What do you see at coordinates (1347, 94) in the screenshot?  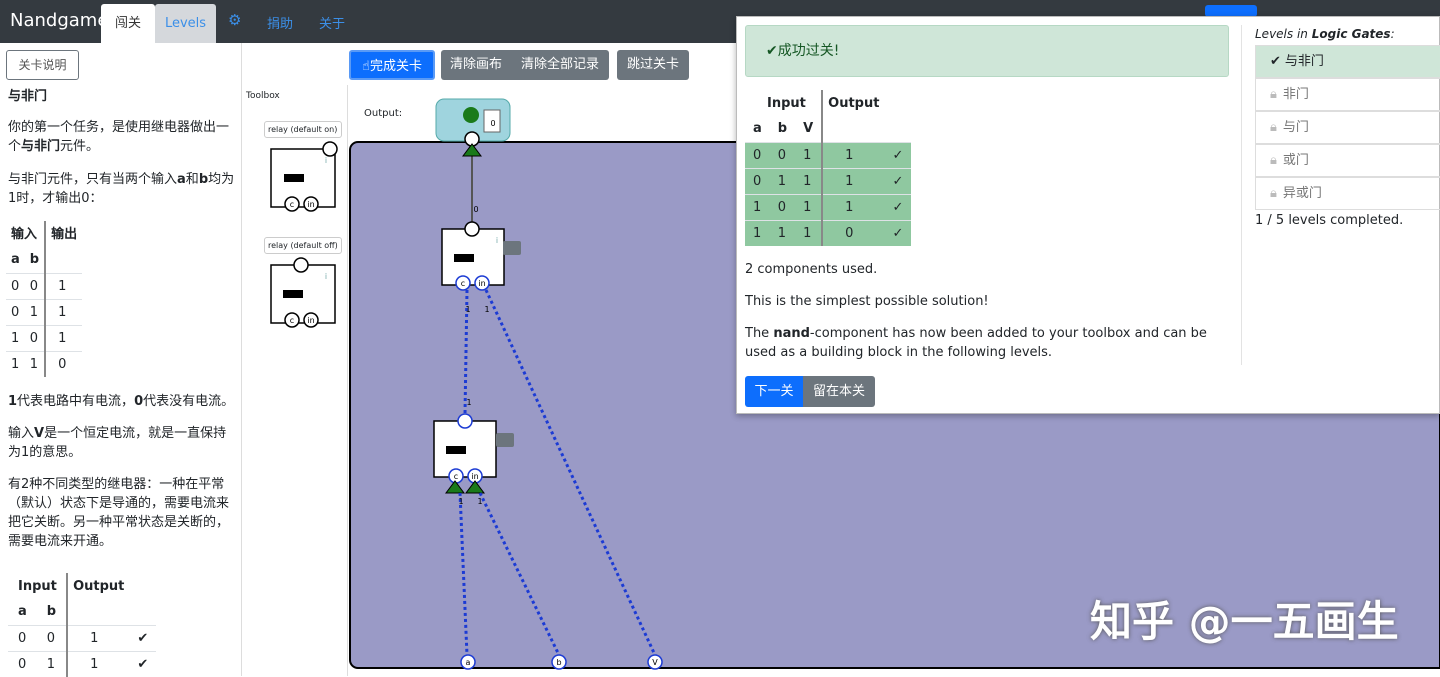 I see `level-item-not: 🔒︎ 非门` at bounding box center [1347, 94].